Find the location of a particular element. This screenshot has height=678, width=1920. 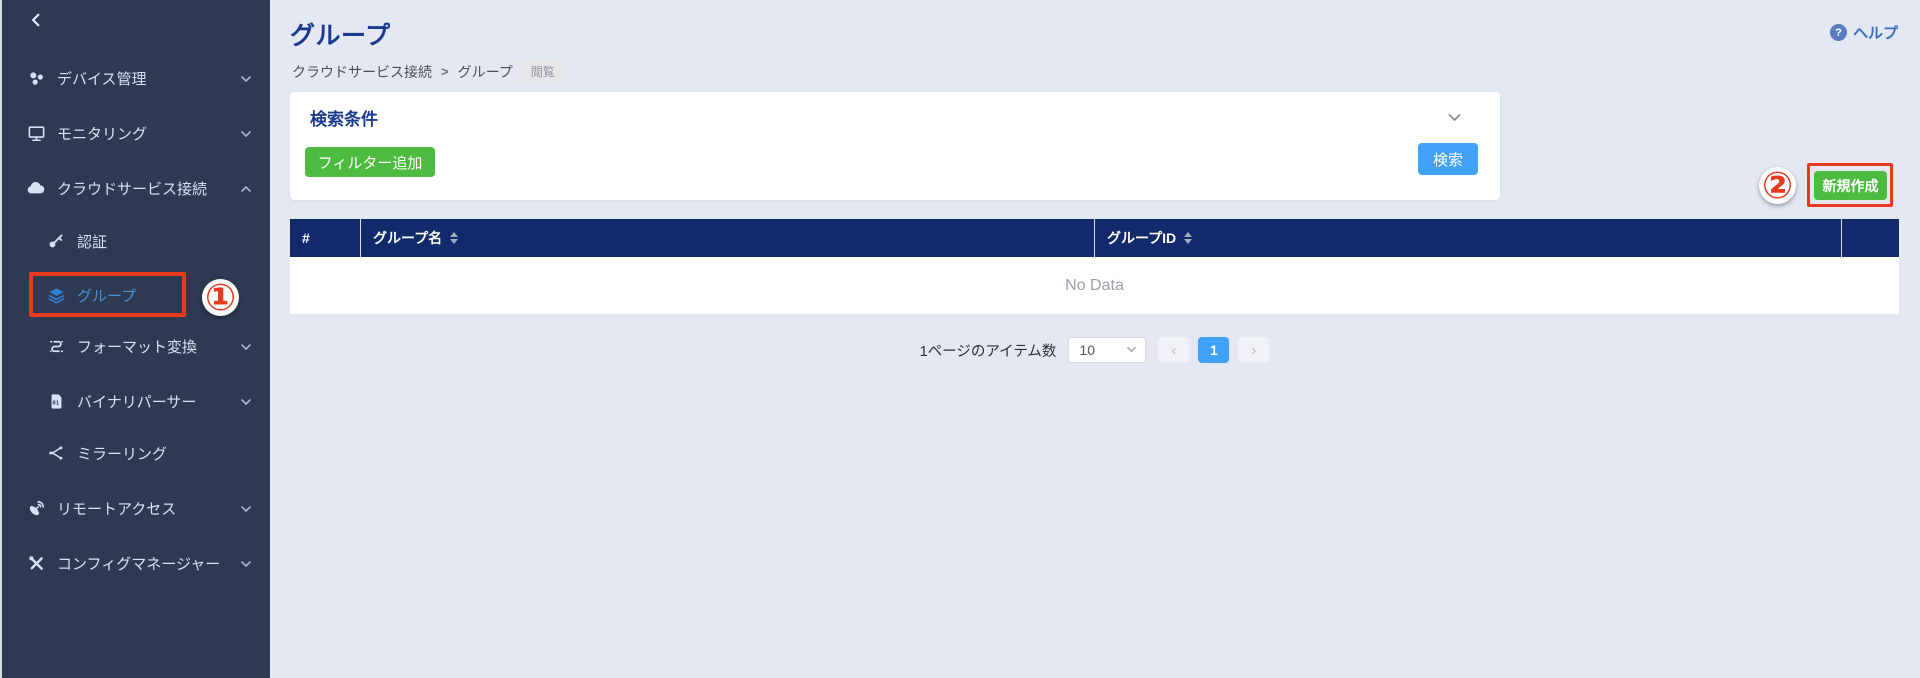

sidebar-collapse-button is located at coordinates (36, 22).